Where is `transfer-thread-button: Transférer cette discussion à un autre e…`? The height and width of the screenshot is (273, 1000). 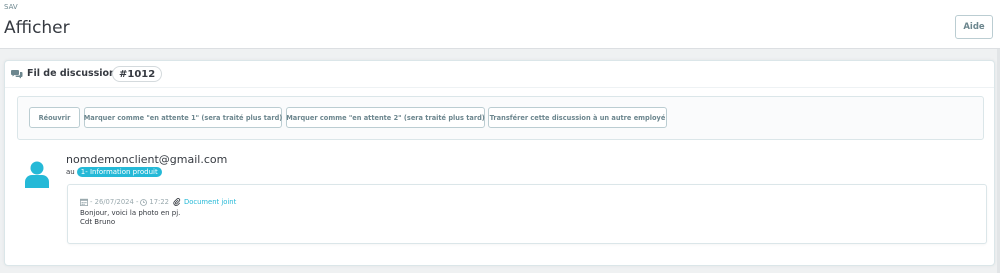
transfer-thread-button: Transférer cette discussion à un autre e… is located at coordinates (577, 117).